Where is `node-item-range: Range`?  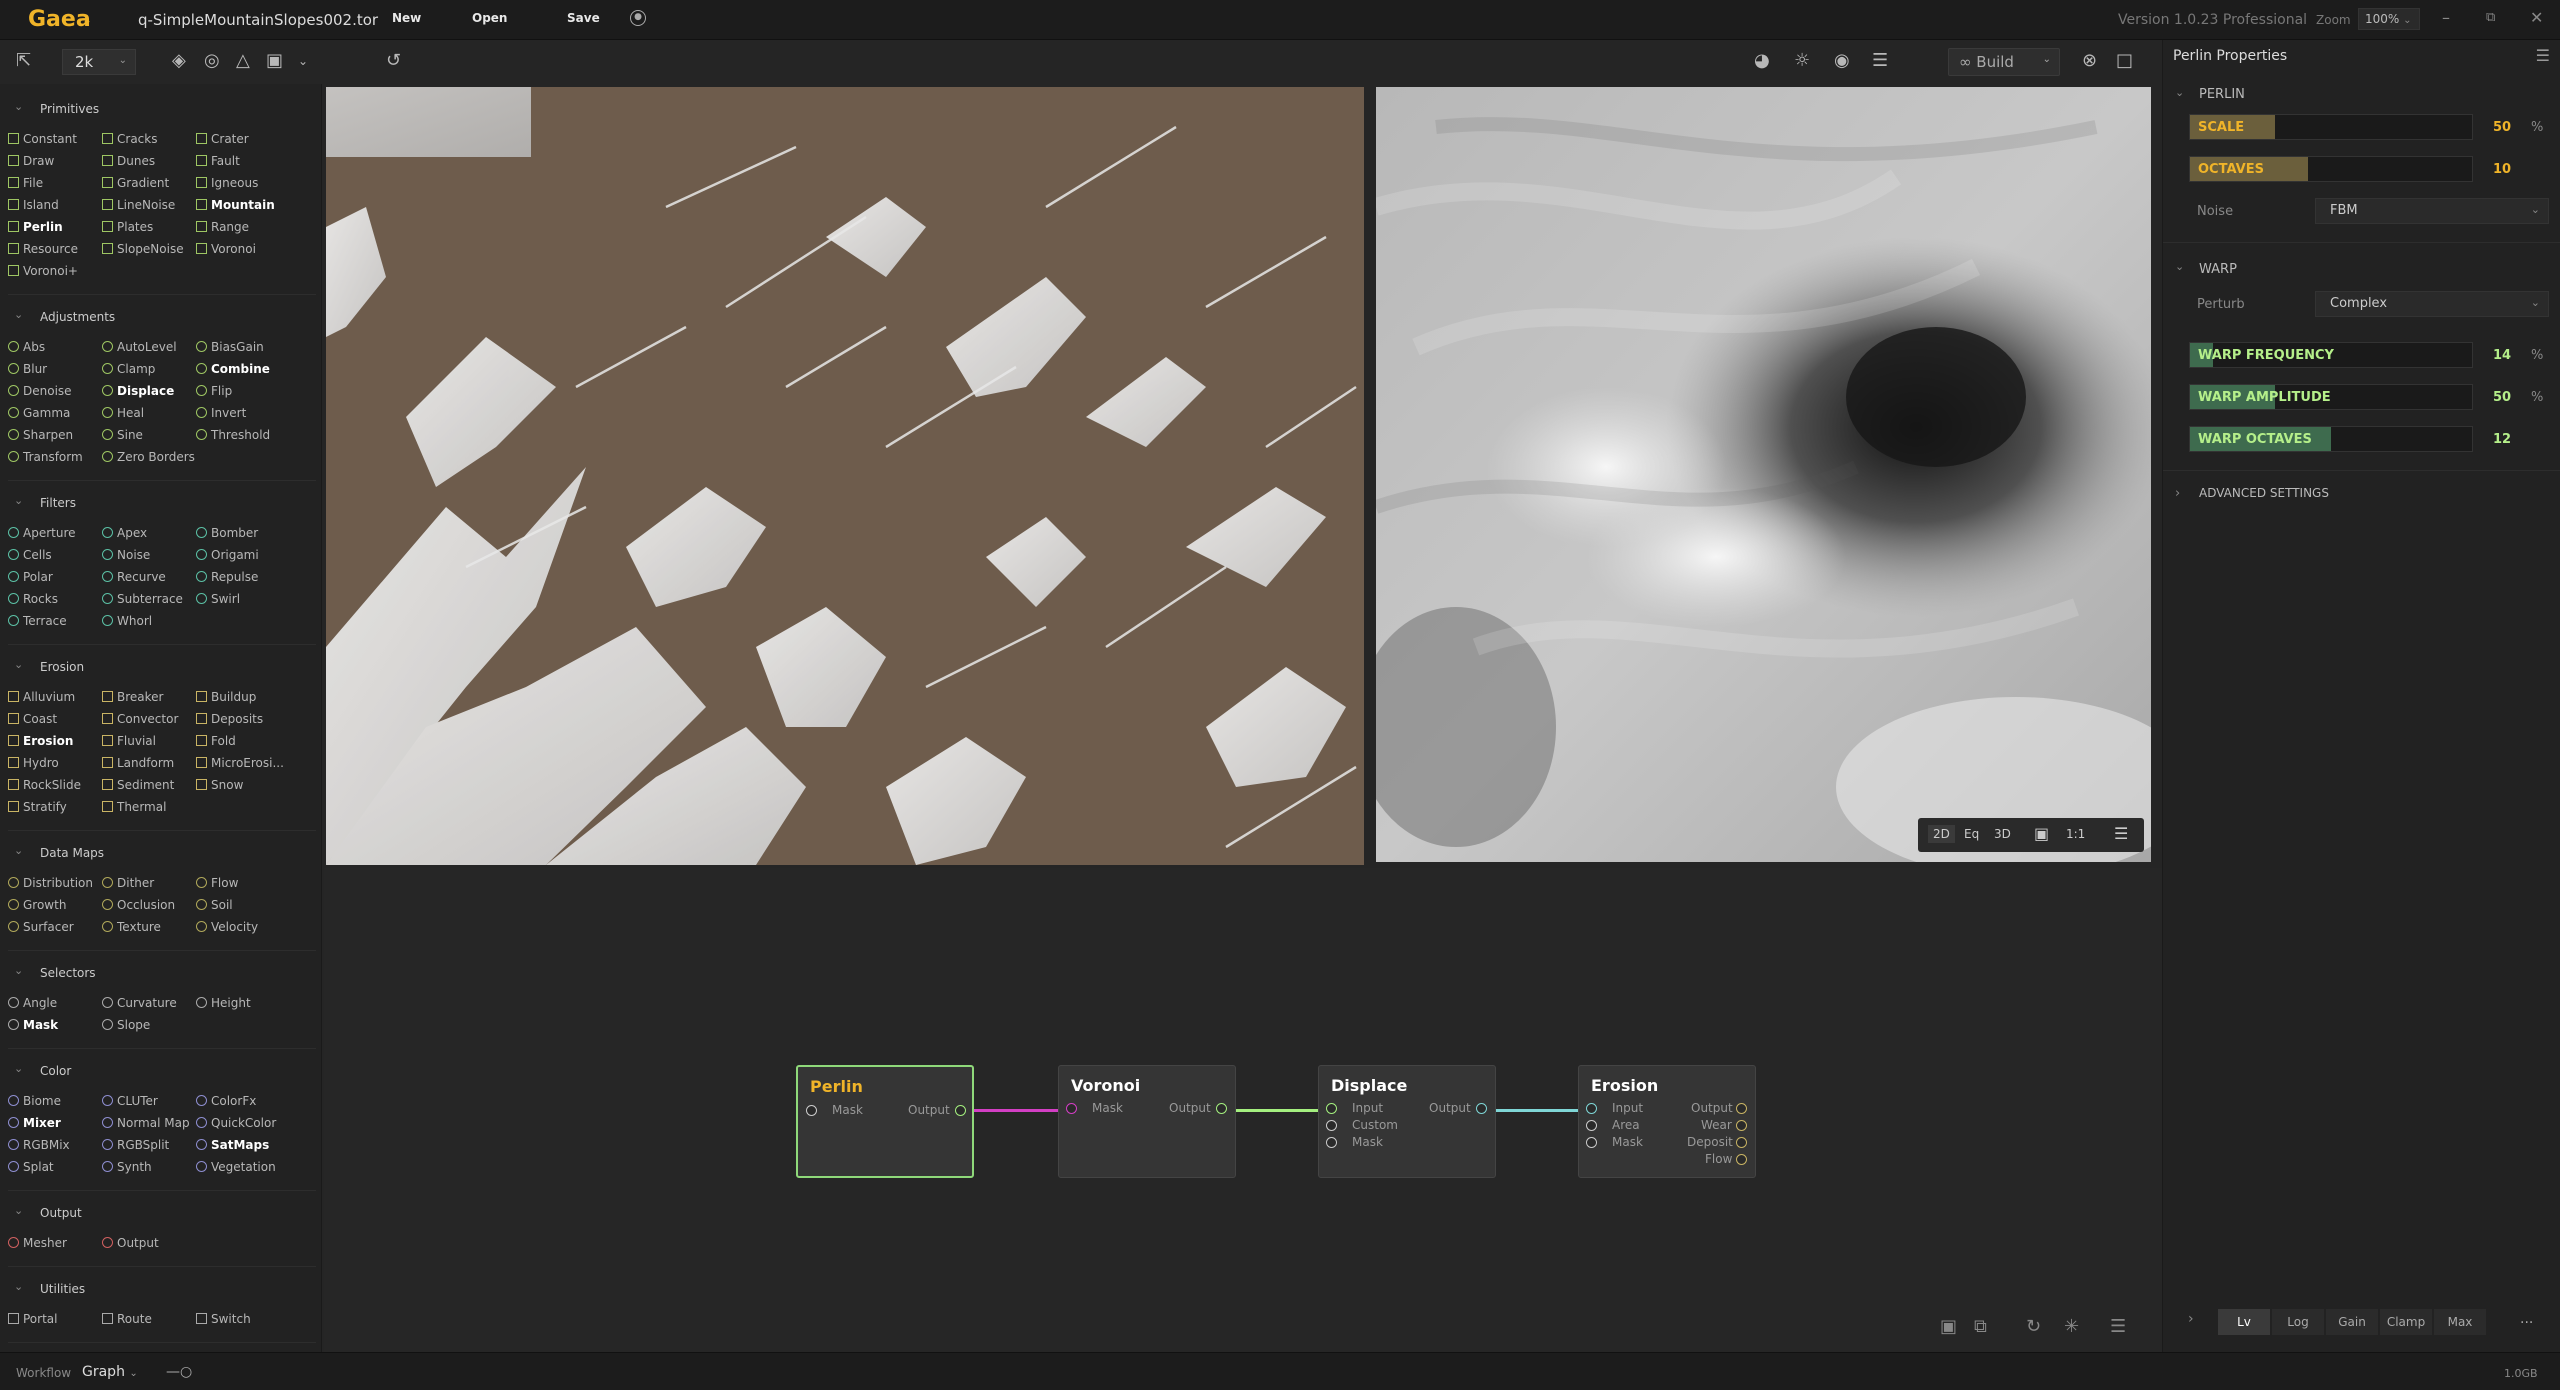 node-item-range: Range is located at coordinates (222, 227).